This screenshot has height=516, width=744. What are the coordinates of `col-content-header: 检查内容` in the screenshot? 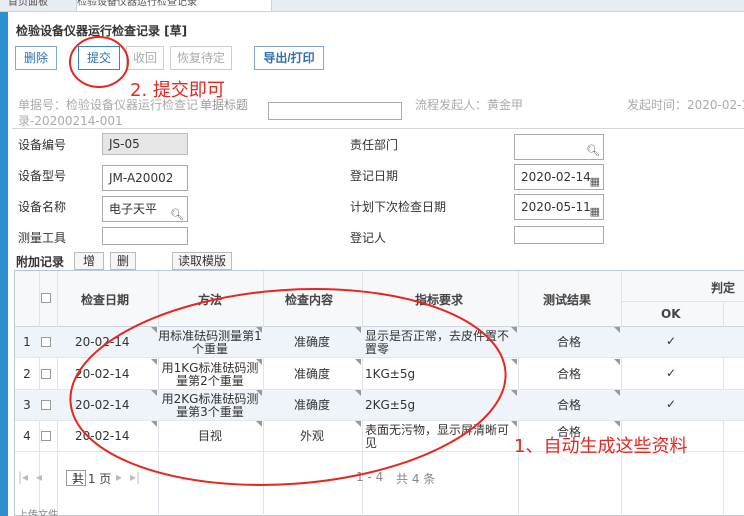 It's located at (309, 299).